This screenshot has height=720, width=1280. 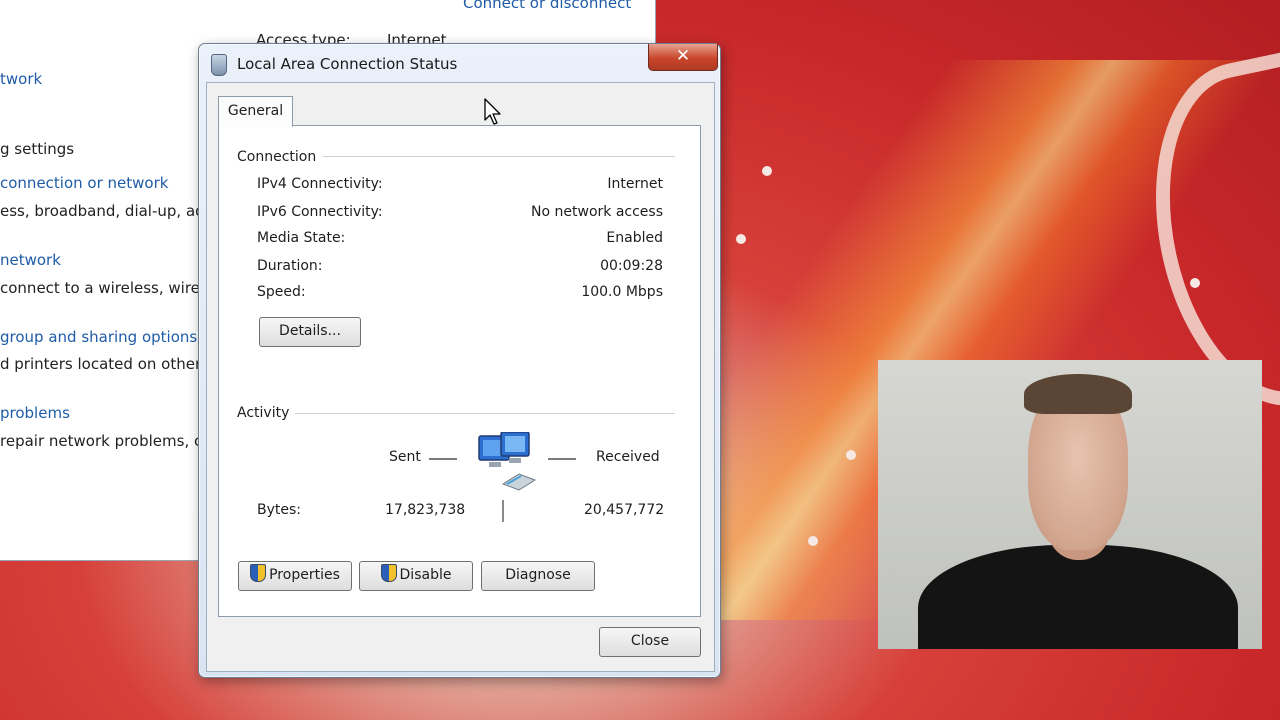 What do you see at coordinates (219, 65) in the screenshot?
I see `network-adapter-icon` at bounding box center [219, 65].